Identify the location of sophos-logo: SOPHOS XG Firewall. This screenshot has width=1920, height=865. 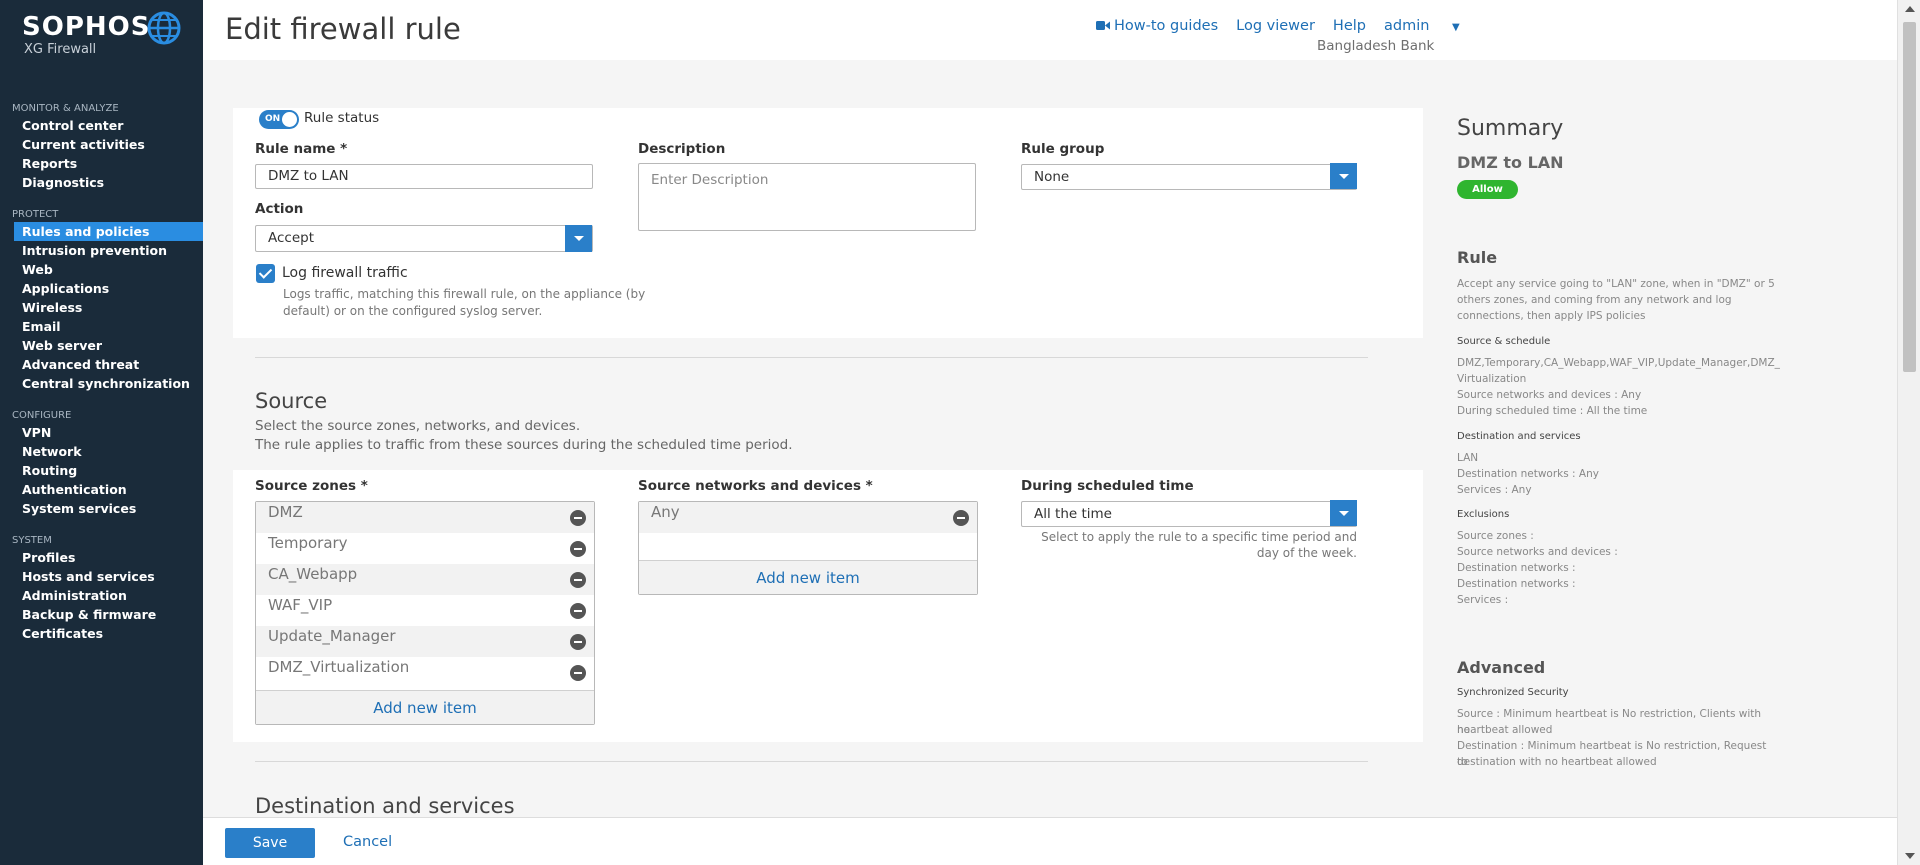
(86, 34).